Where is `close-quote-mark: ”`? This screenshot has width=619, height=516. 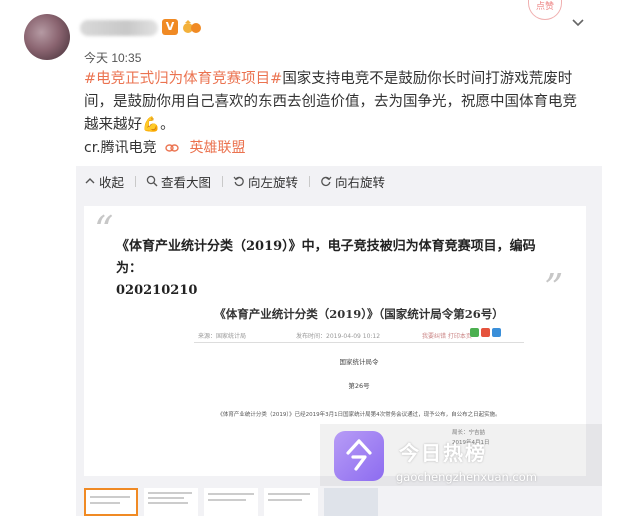
close-quote-mark: ” is located at coordinates (554, 288).